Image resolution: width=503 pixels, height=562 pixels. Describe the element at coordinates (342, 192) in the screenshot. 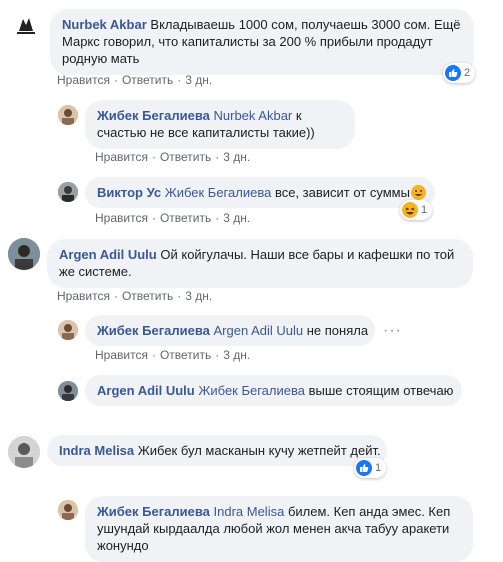

I see `comment-text: все, зависит от суммы` at that location.